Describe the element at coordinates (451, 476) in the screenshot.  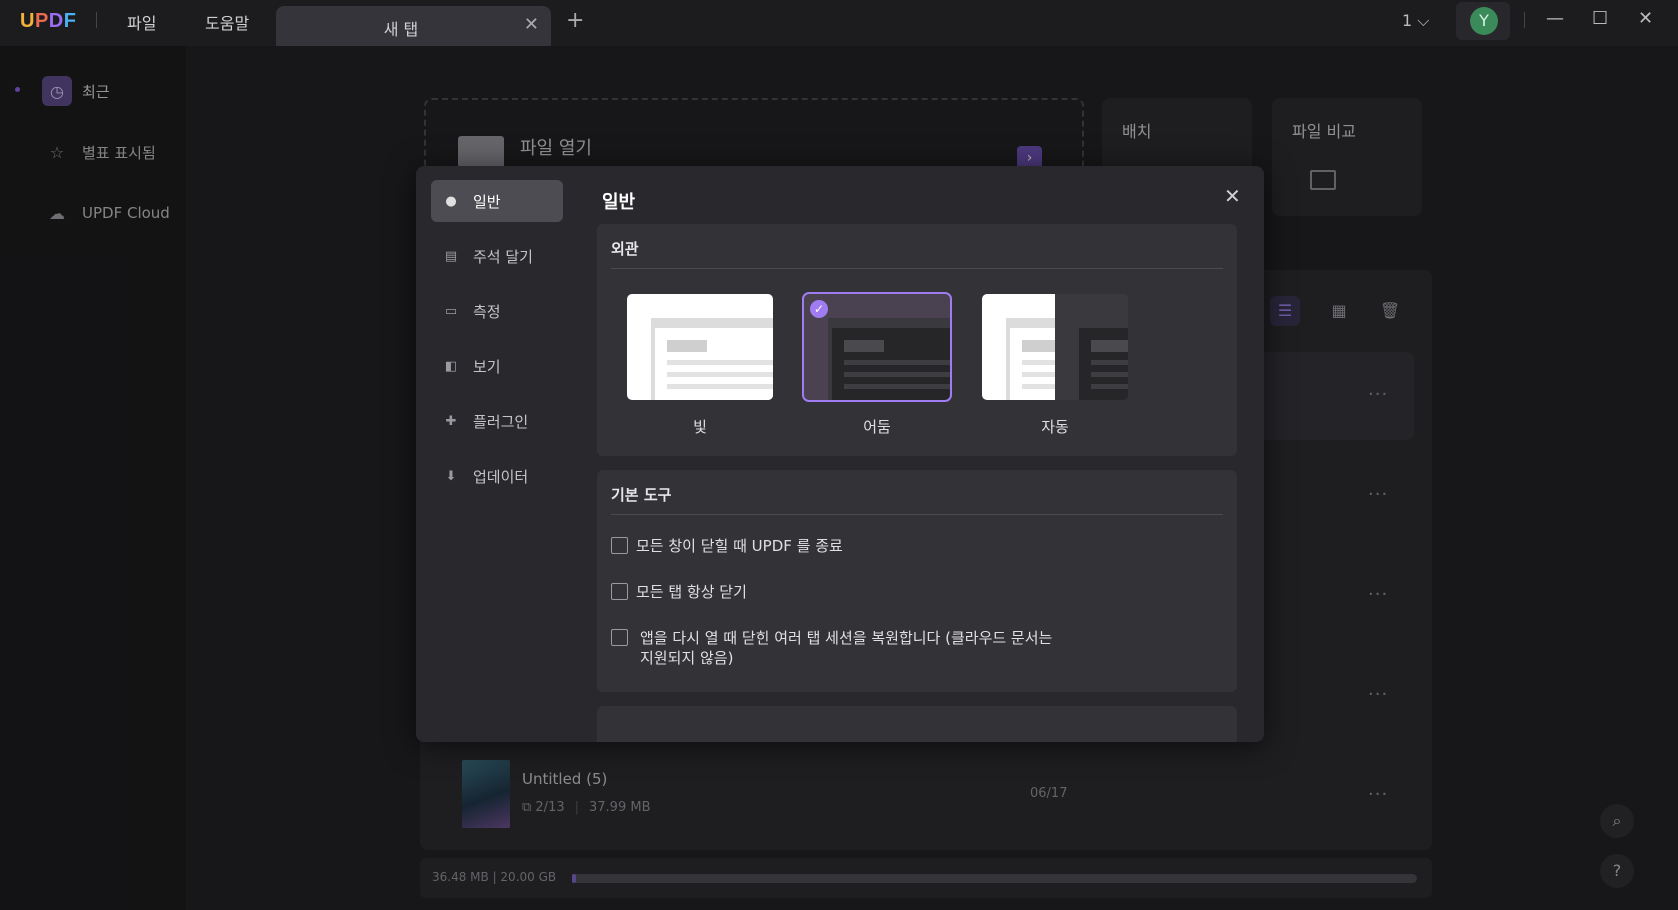
I see `update-icon: ⬇` at that location.